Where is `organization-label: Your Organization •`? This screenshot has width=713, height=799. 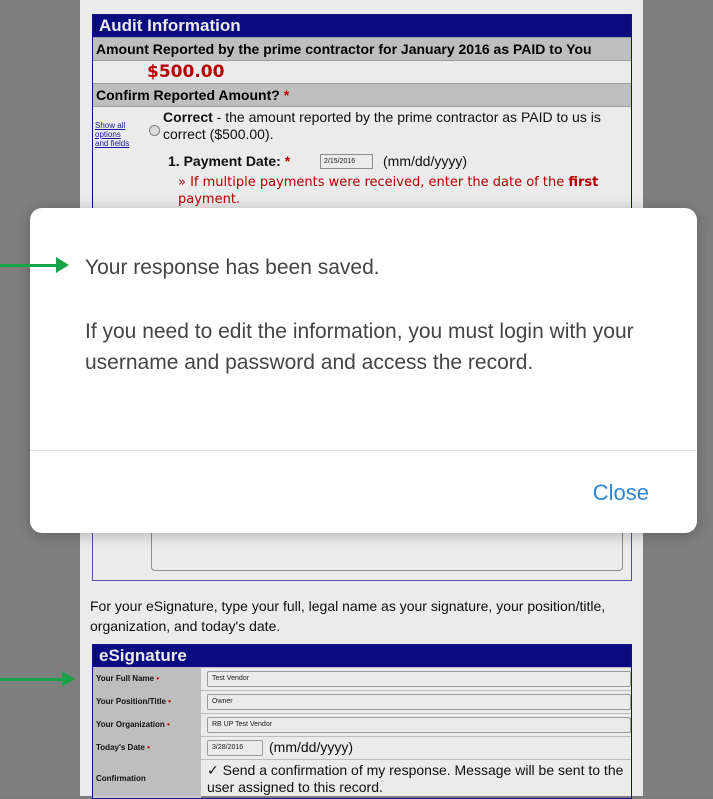
organization-label: Your Organization • is located at coordinates (147, 725).